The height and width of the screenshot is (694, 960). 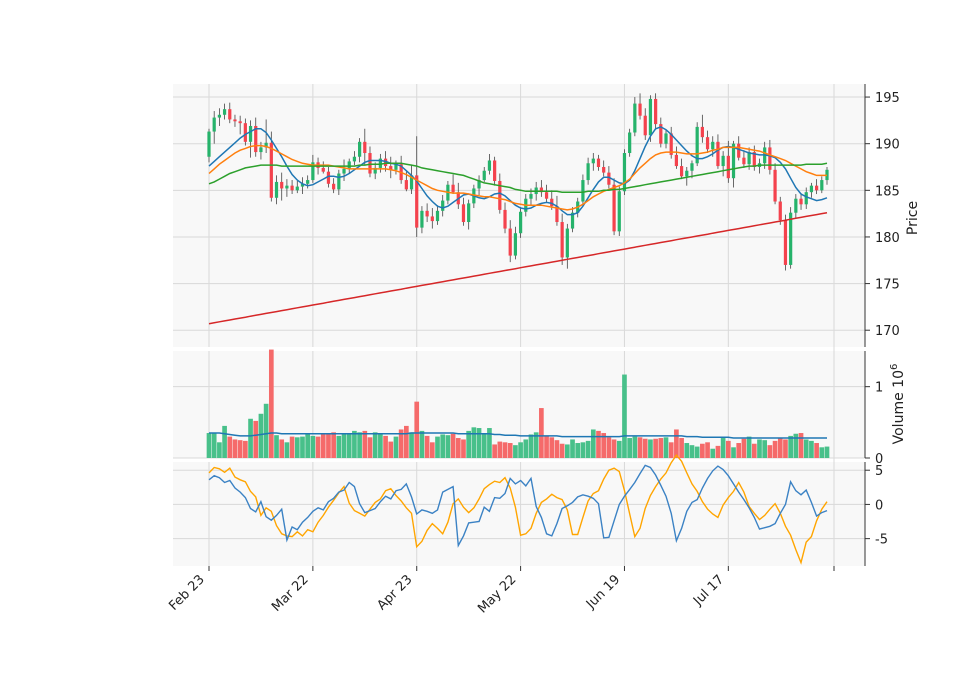 What do you see at coordinates (881, 540) in the screenshot?
I see `y-tick-label: -5` at bounding box center [881, 540].